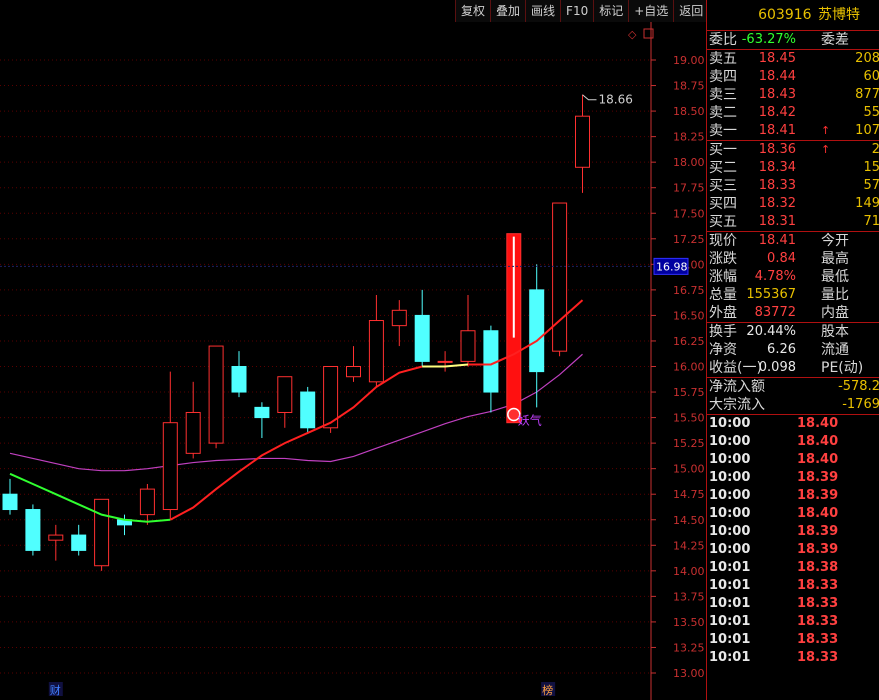  Describe the element at coordinates (793, 350) in the screenshot. I see `stat-row: 净资 6.26 流通` at that location.